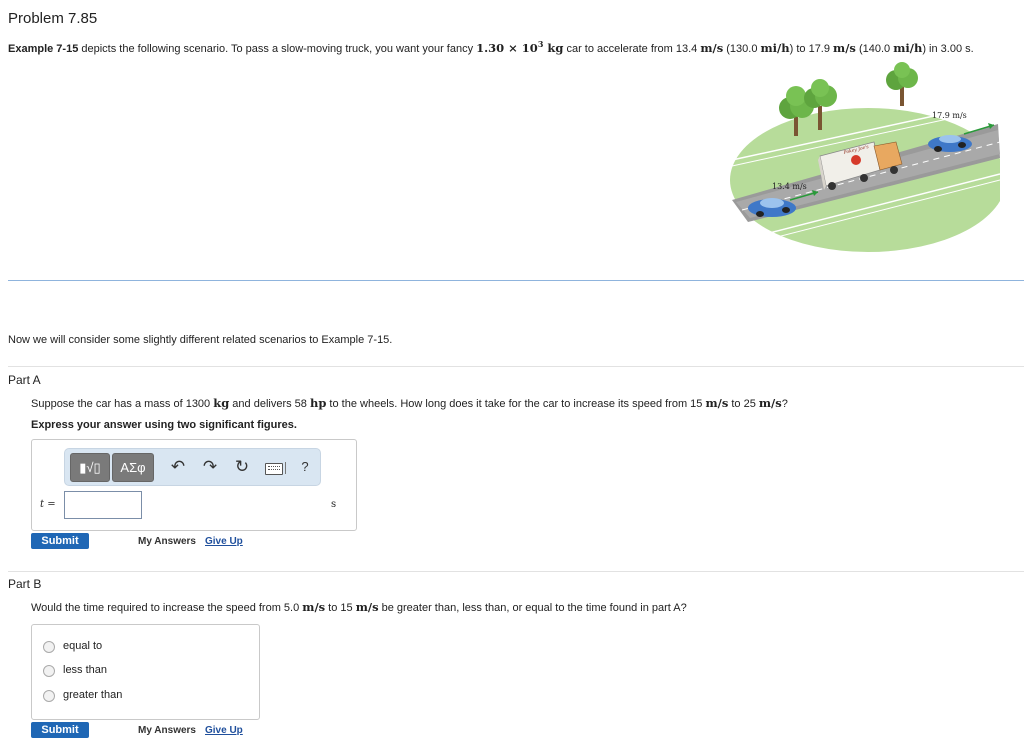 This screenshot has height=750, width=1024. Describe the element at coordinates (178, 467) in the screenshot. I see `undo-icon: ↶` at that location.